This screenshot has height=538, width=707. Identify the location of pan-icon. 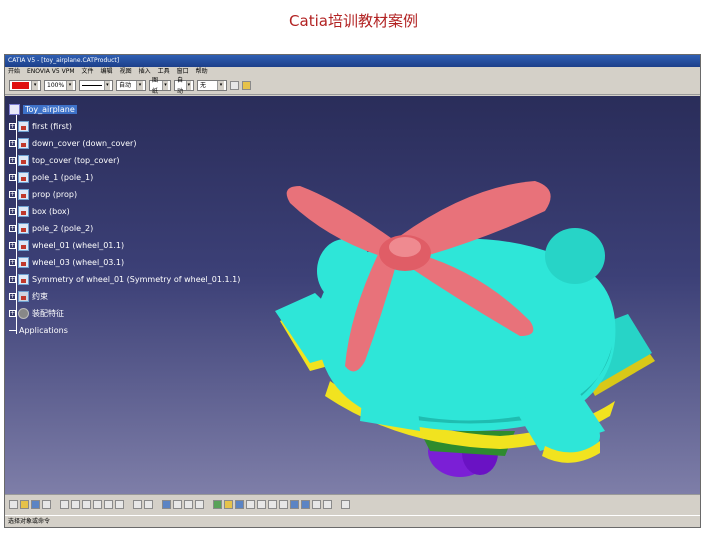
(239, 504).